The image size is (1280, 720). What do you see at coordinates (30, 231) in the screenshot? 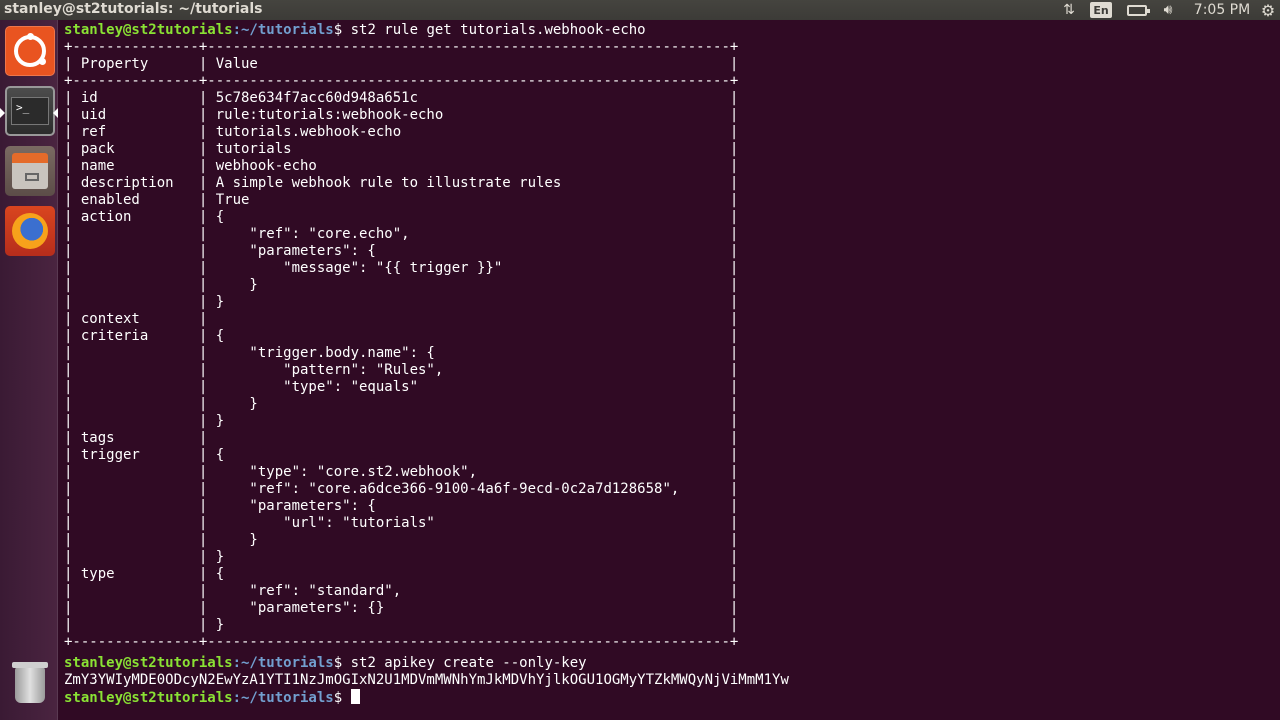
I see `firefox-app-icon` at bounding box center [30, 231].